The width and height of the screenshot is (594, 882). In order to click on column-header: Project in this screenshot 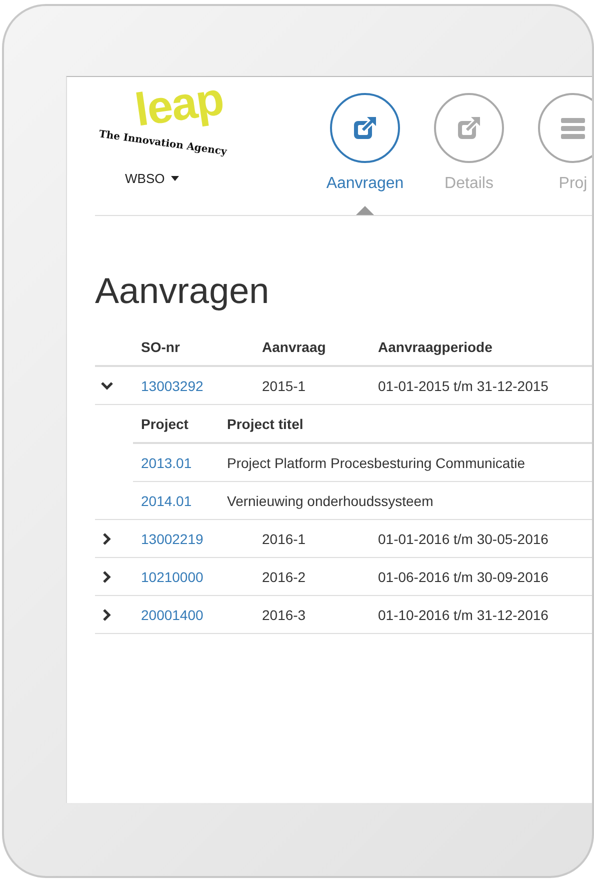, I will do `click(165, 424)`.